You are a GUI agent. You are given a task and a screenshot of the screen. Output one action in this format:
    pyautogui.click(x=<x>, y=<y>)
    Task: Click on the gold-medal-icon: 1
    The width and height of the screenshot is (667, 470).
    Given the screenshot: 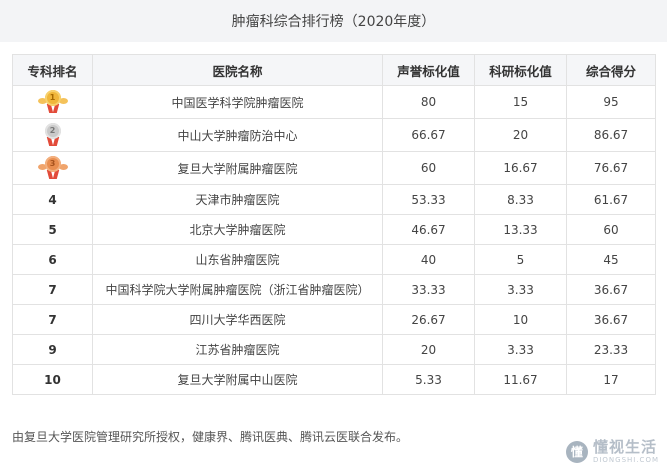 What is the action you would take?
    pyautogui.click(x=53, y=102)
    